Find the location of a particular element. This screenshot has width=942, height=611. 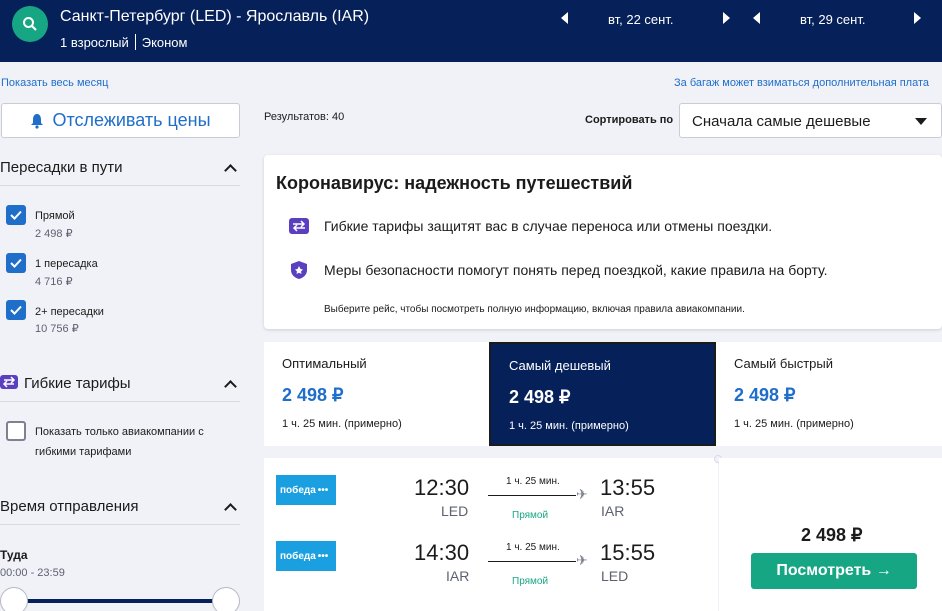

flexible-fares-title: Гибкие тарифы is located at coordinates (77, 383).